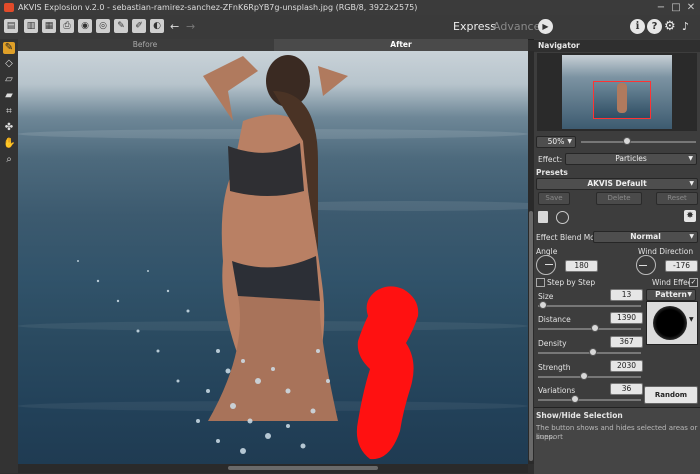 This screenshot has height=474, width=700. What do you see at coordinates (626, 318) in the screenshot?
I see `distance-input: 1390` at bounding box center [626, 318].